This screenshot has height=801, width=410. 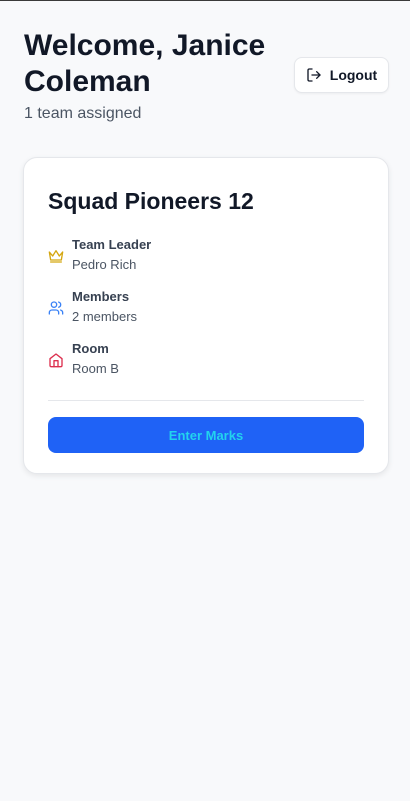 I want to click on team-leader-value: Pedro Rich, so click(x=104, y=264).